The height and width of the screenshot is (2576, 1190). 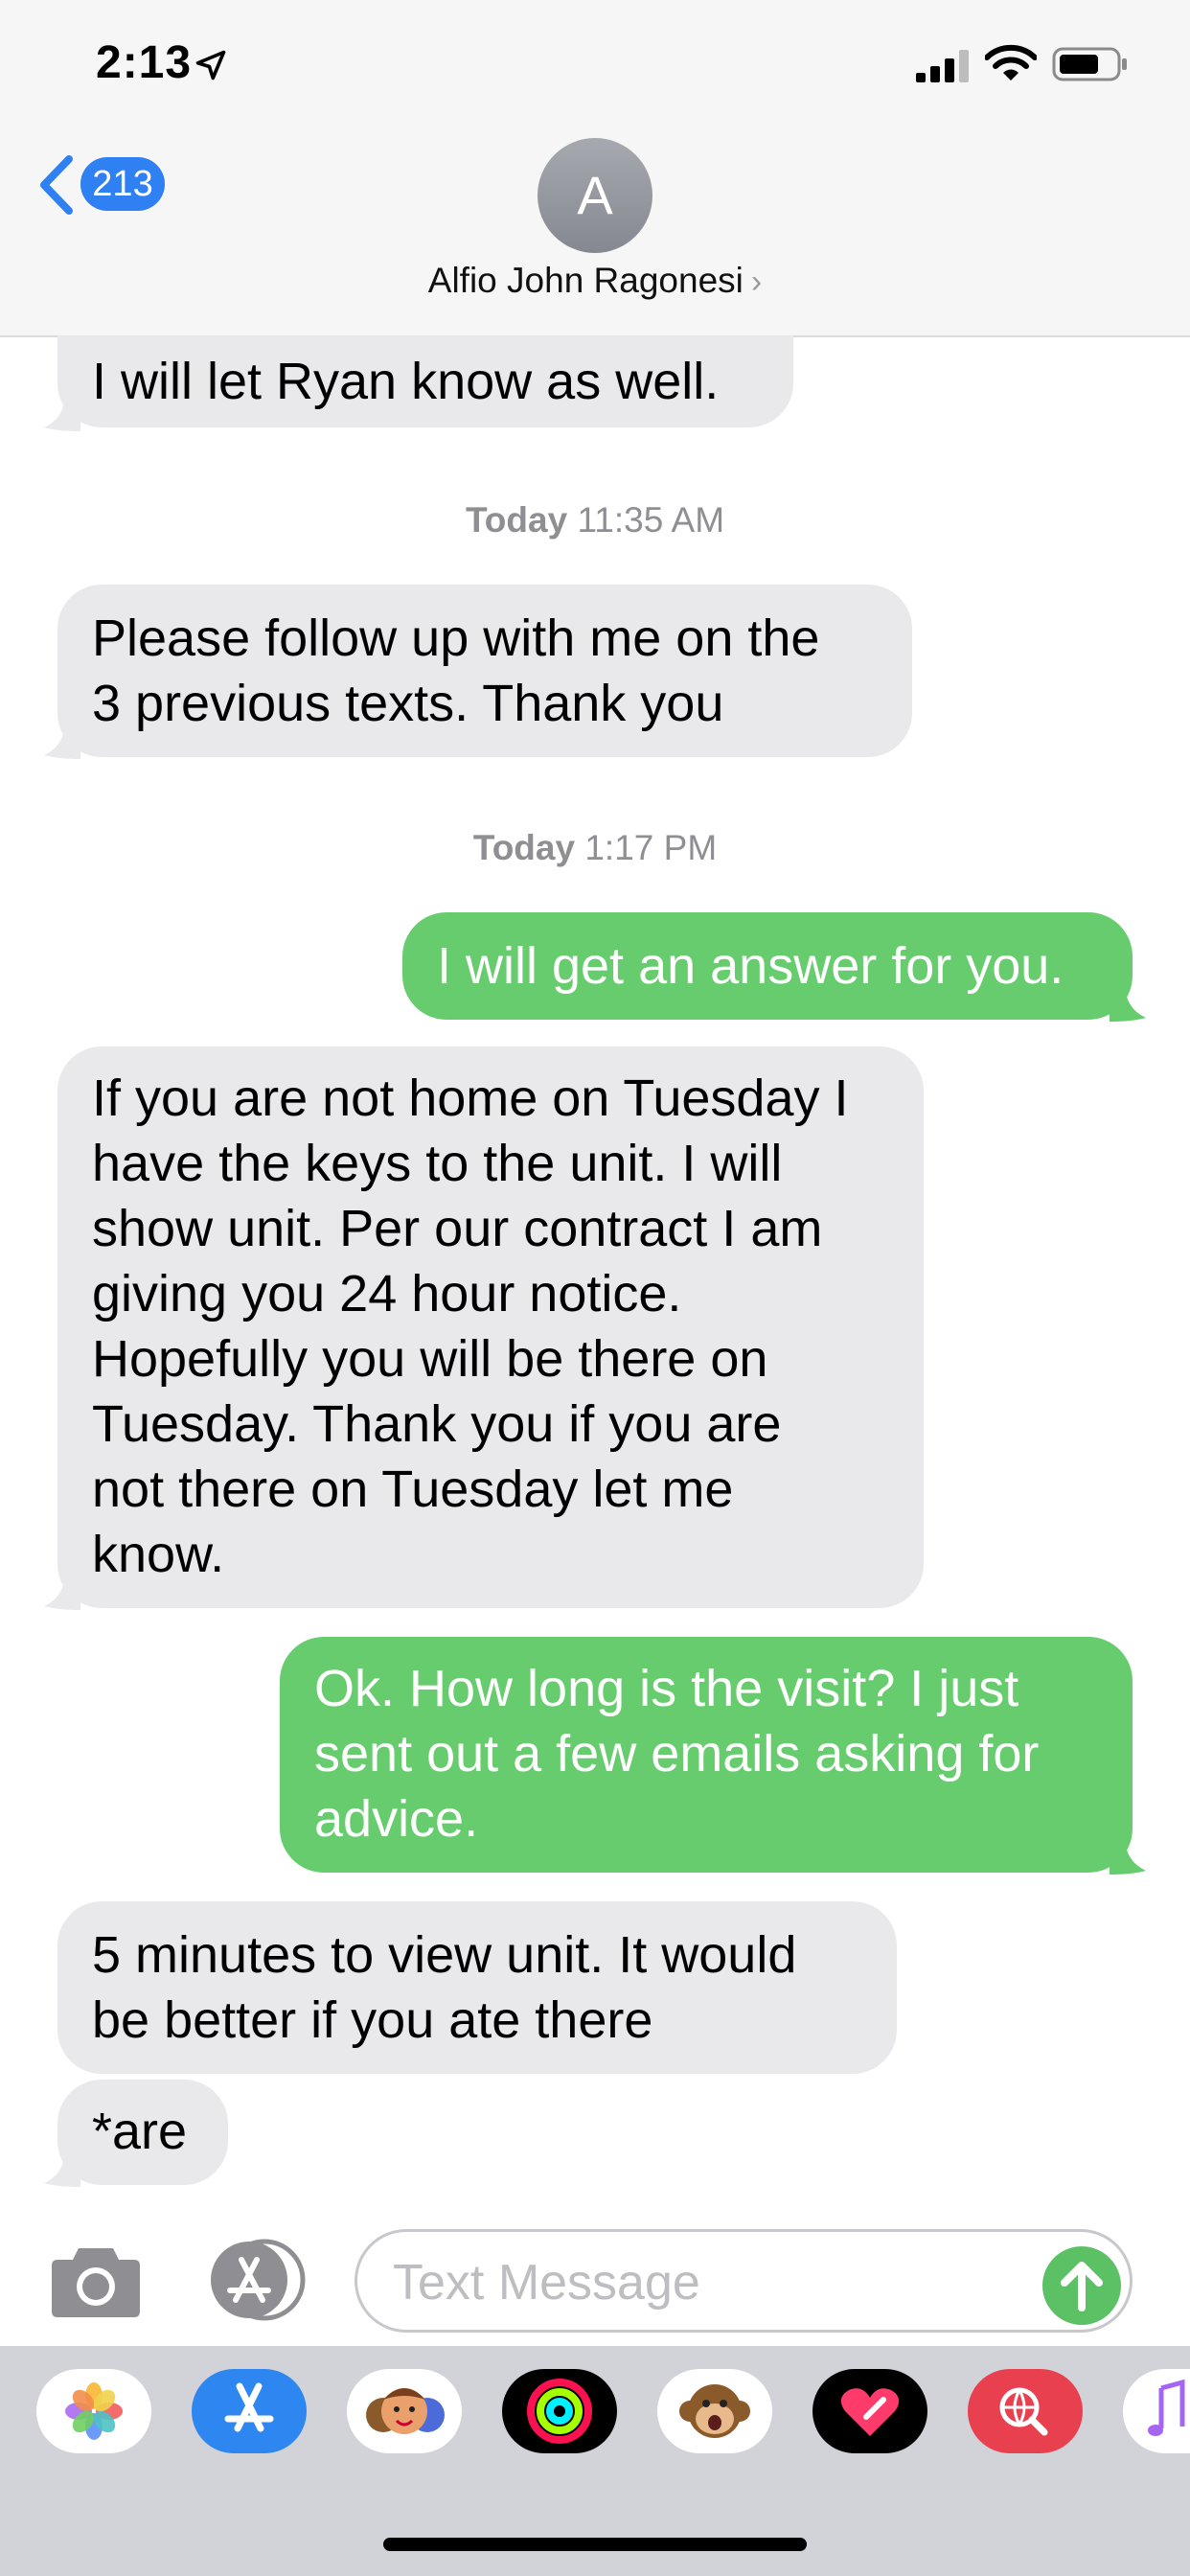 What do you see at coordinates (586, 280) in the screenshot?
I see `contact-name-label: Alfio John Ragonesi` at bounding box center [586, 280].